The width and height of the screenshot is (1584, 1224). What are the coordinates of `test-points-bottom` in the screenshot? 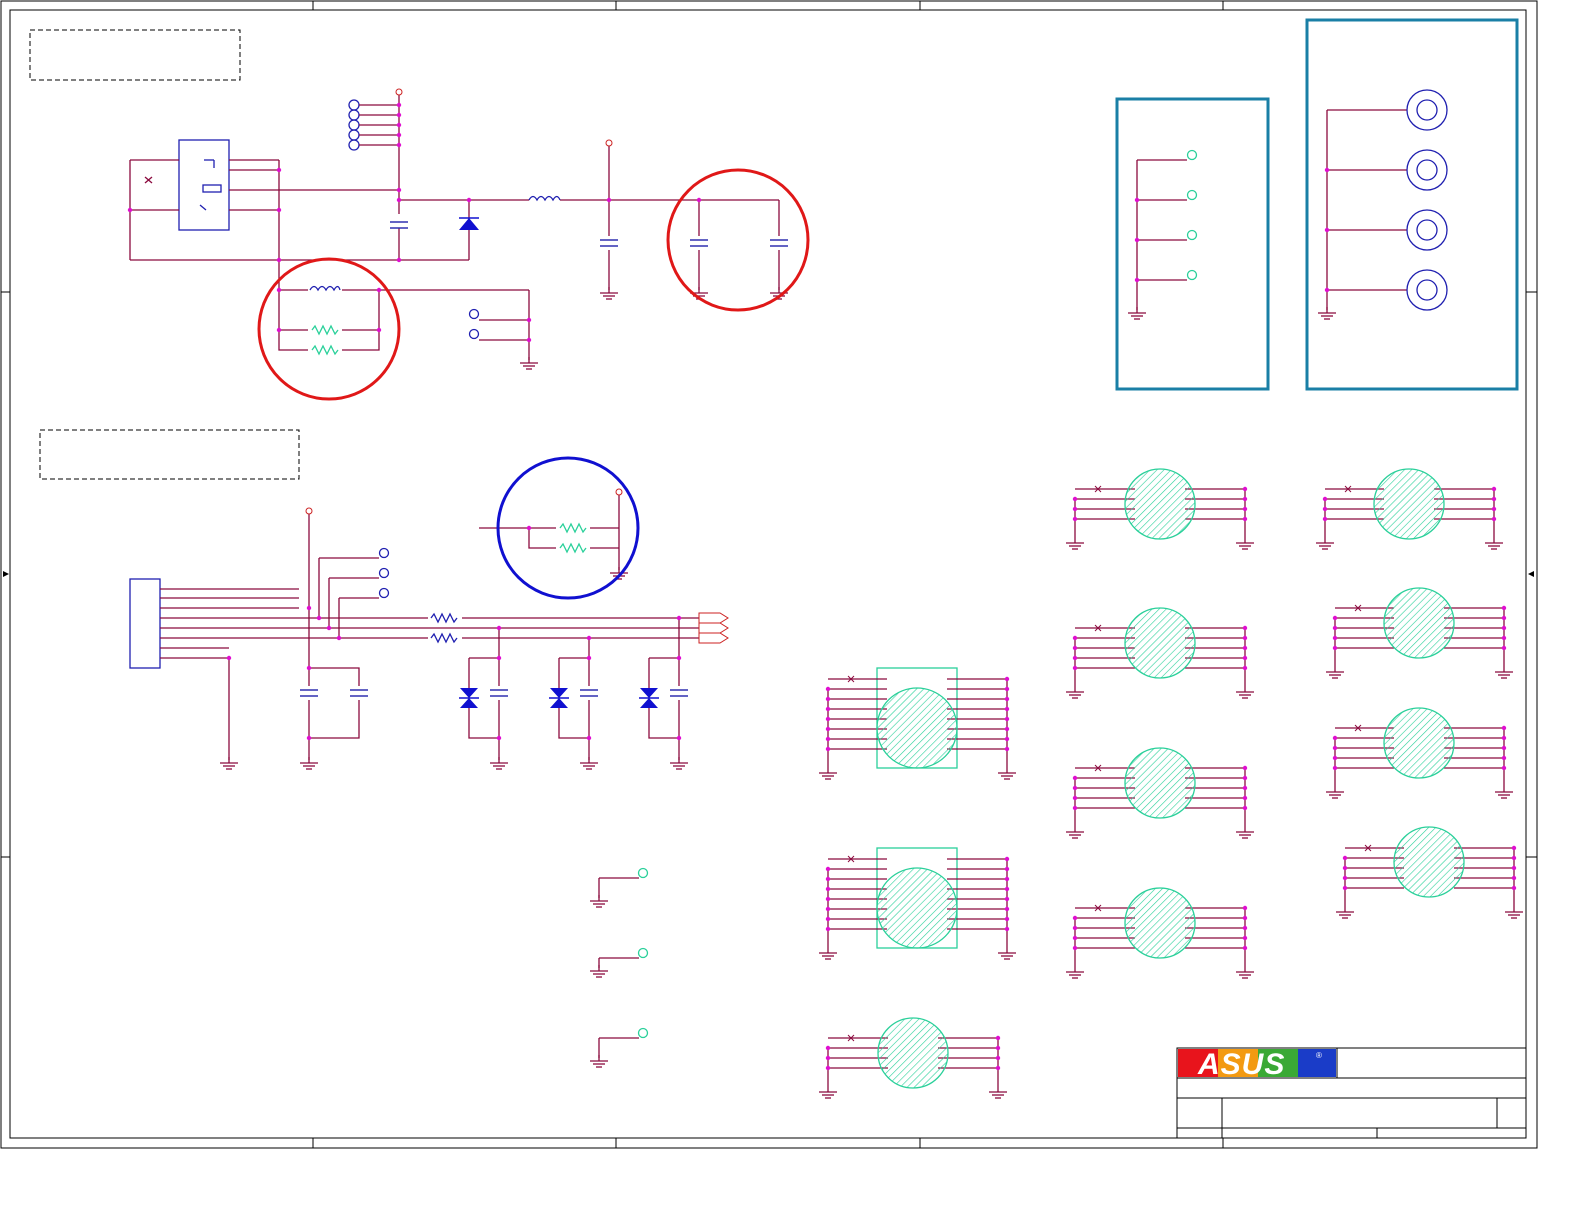 It's located at (619, 967).